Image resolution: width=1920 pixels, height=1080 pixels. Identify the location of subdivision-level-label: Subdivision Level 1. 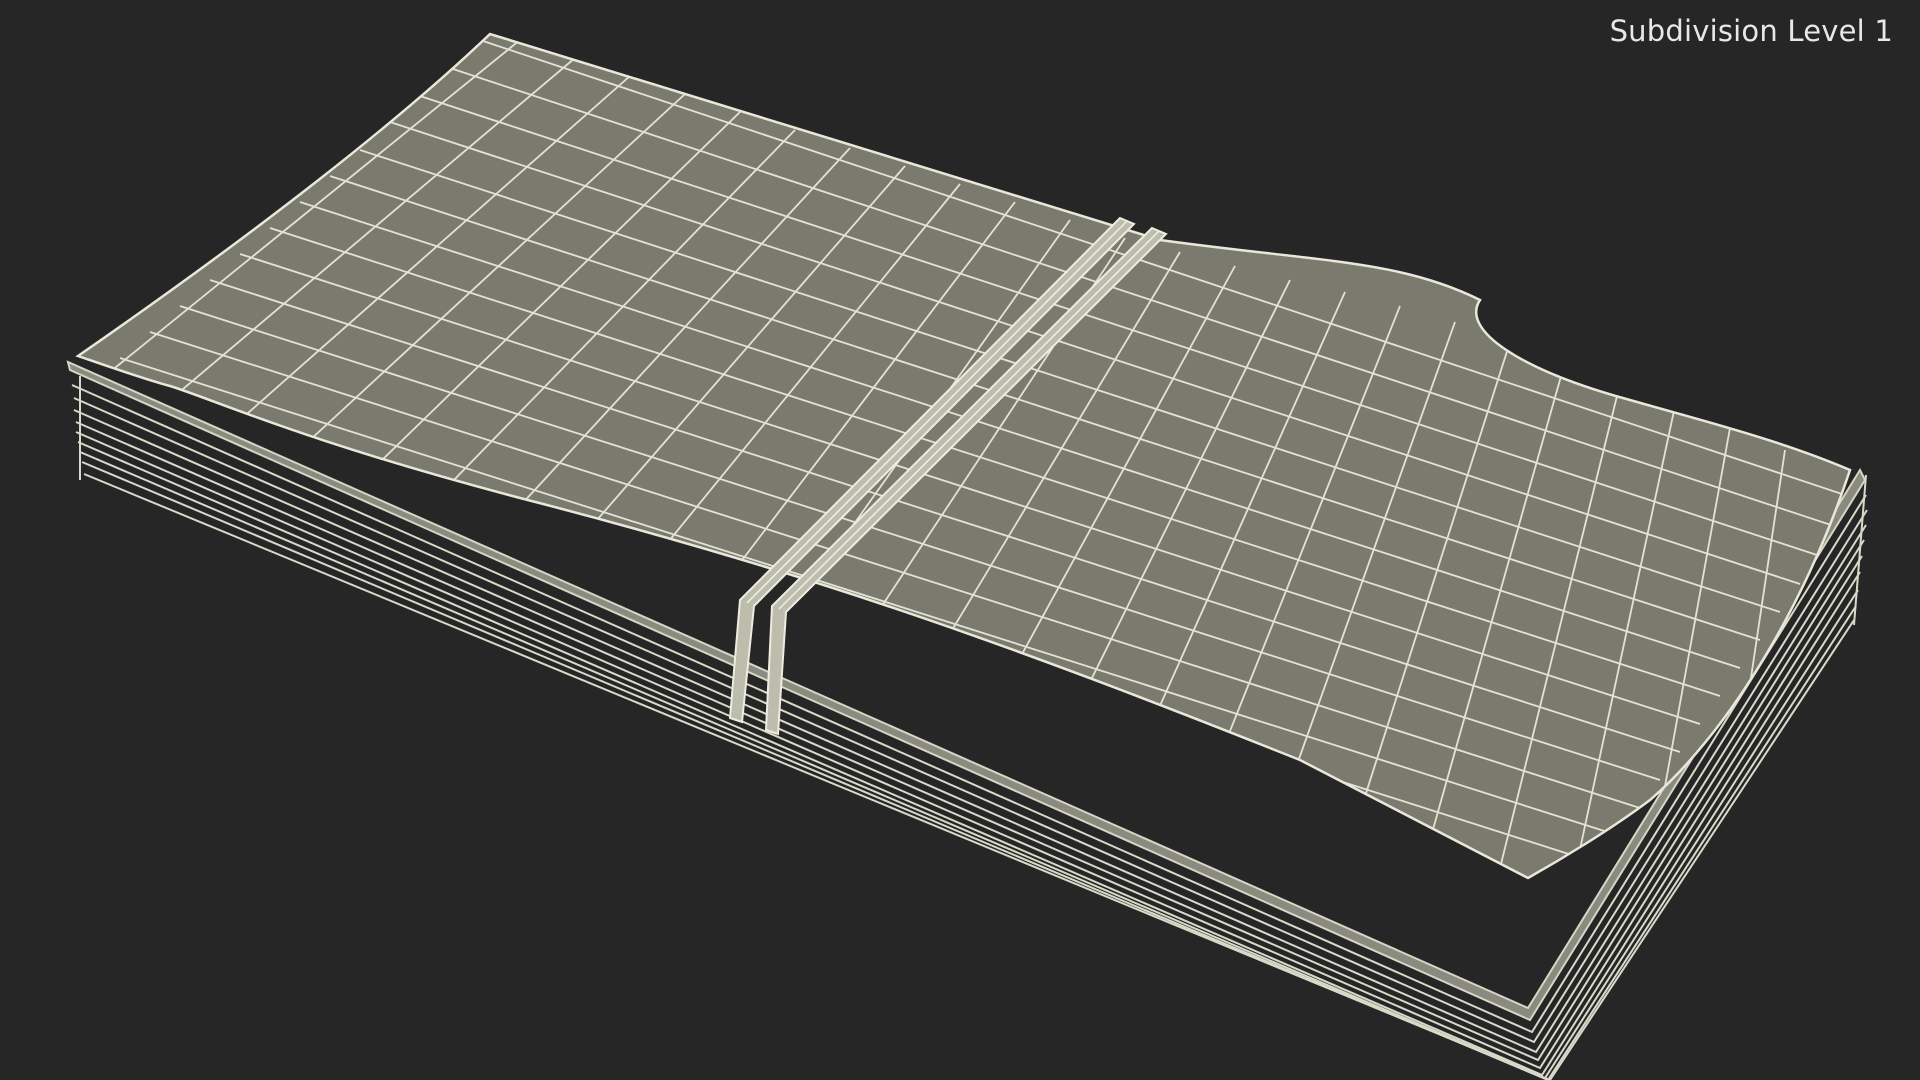
(1751, 31).